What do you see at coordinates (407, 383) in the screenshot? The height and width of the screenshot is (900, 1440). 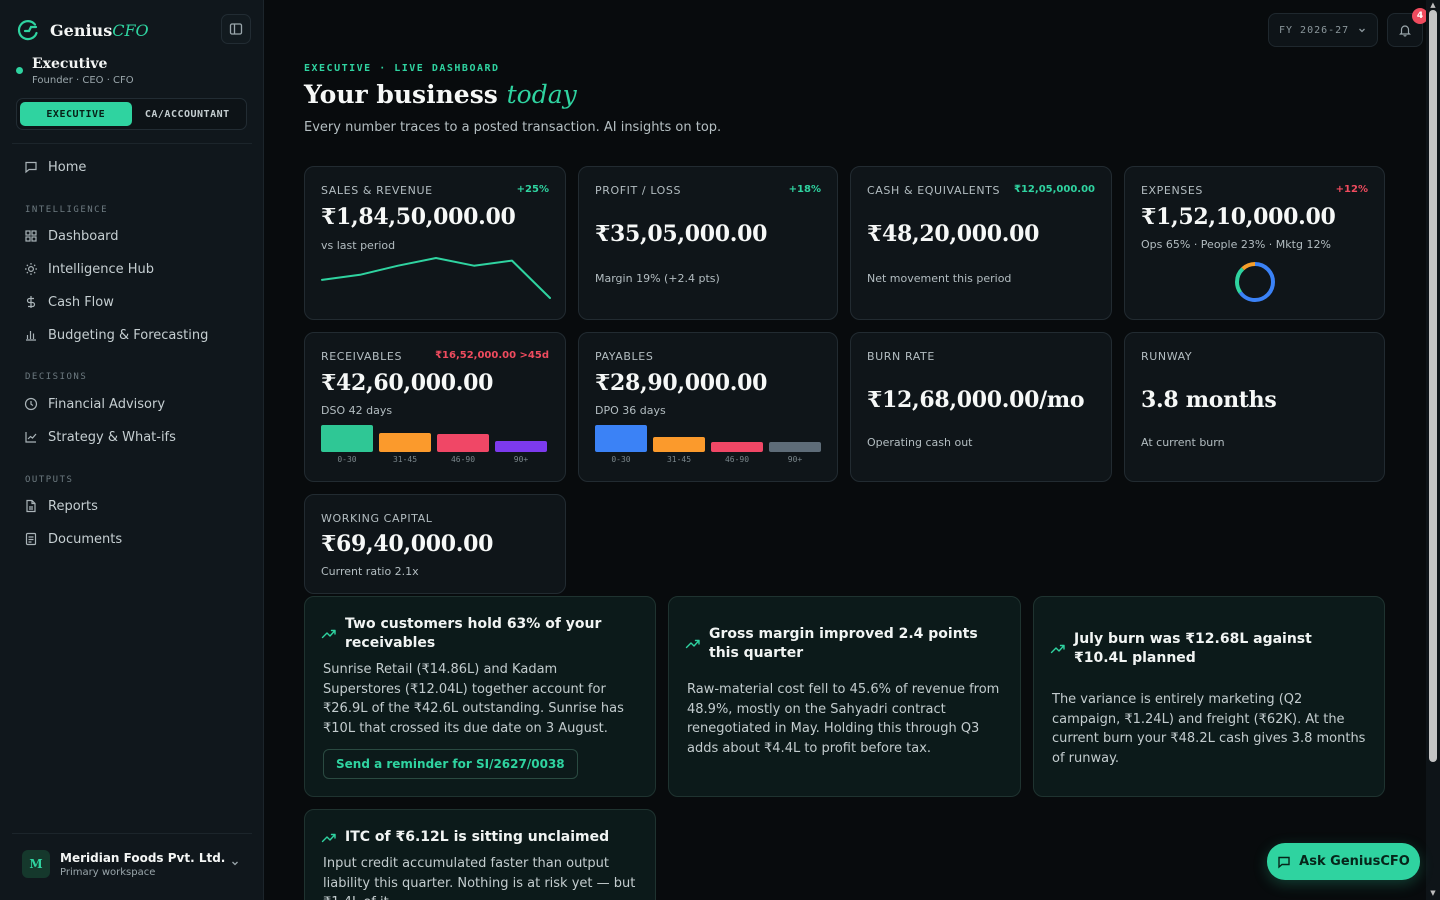 I see `kpi-value: ₹42,60,000.00` at bounding box center [407, 383].